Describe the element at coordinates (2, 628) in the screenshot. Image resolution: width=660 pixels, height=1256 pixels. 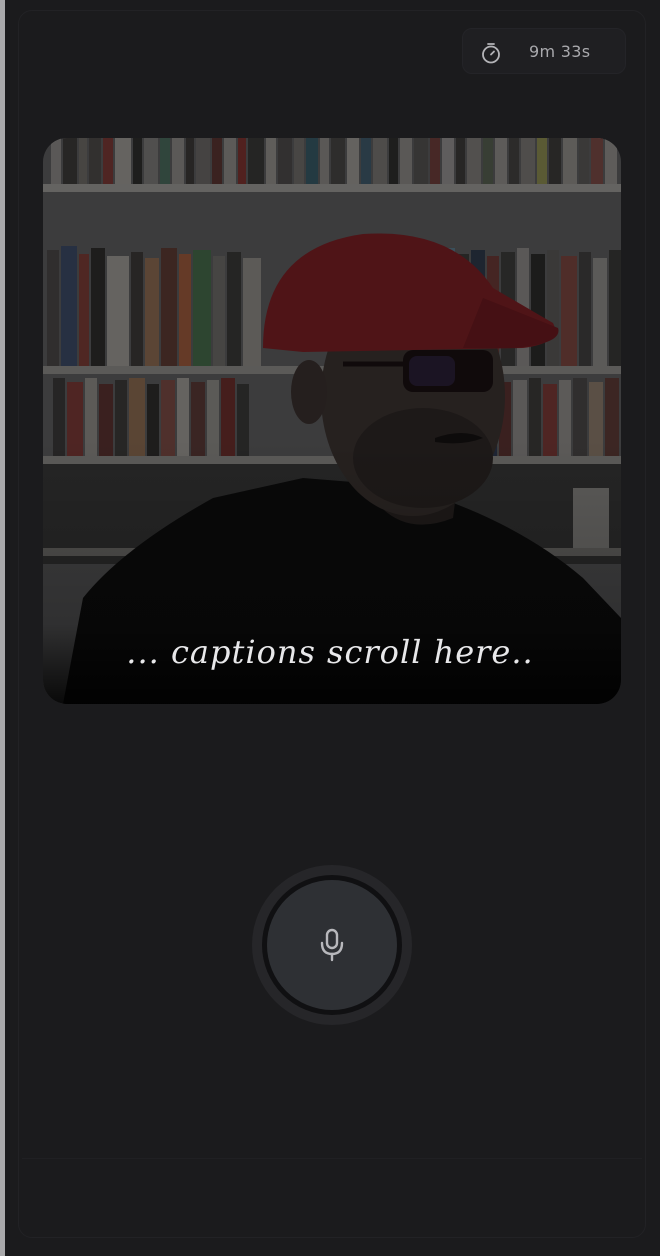
I see `window-edge` at that location.